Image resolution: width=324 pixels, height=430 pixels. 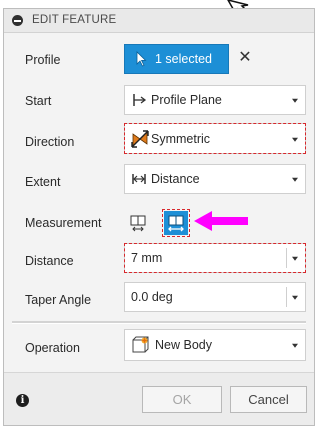 What do you see at coordinates (215, 258) in the screenshot?
I see `distance-input: 7 mm` at bounding box center [215, 258].